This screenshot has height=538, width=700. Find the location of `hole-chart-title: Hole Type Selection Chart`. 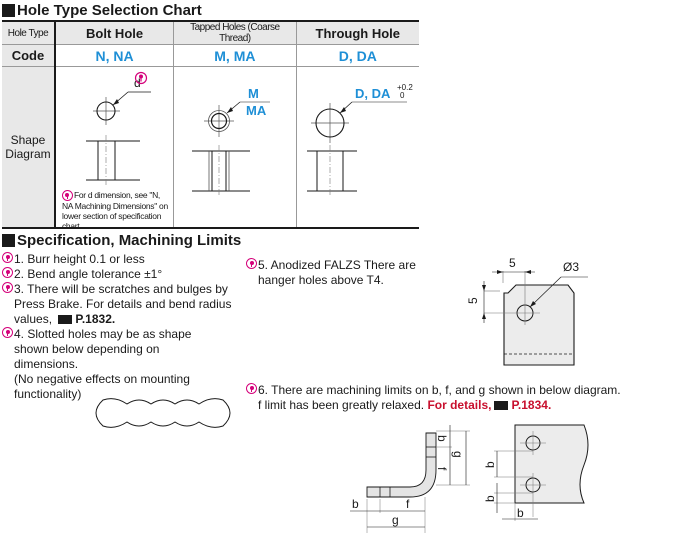

hole-chart-title: Hole Type Selection Chart is located at coordinates (102, 10).